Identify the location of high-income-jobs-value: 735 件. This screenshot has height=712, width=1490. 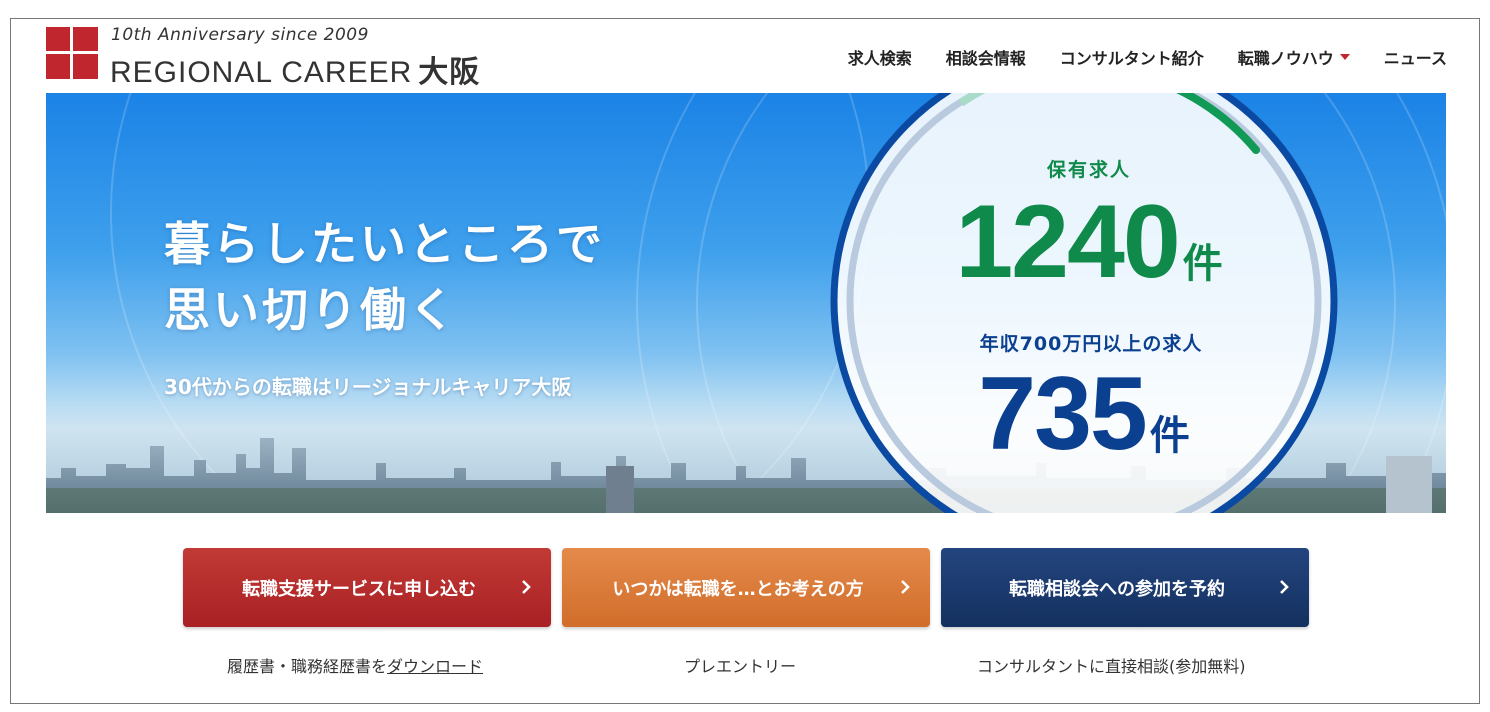
(1084, 414).